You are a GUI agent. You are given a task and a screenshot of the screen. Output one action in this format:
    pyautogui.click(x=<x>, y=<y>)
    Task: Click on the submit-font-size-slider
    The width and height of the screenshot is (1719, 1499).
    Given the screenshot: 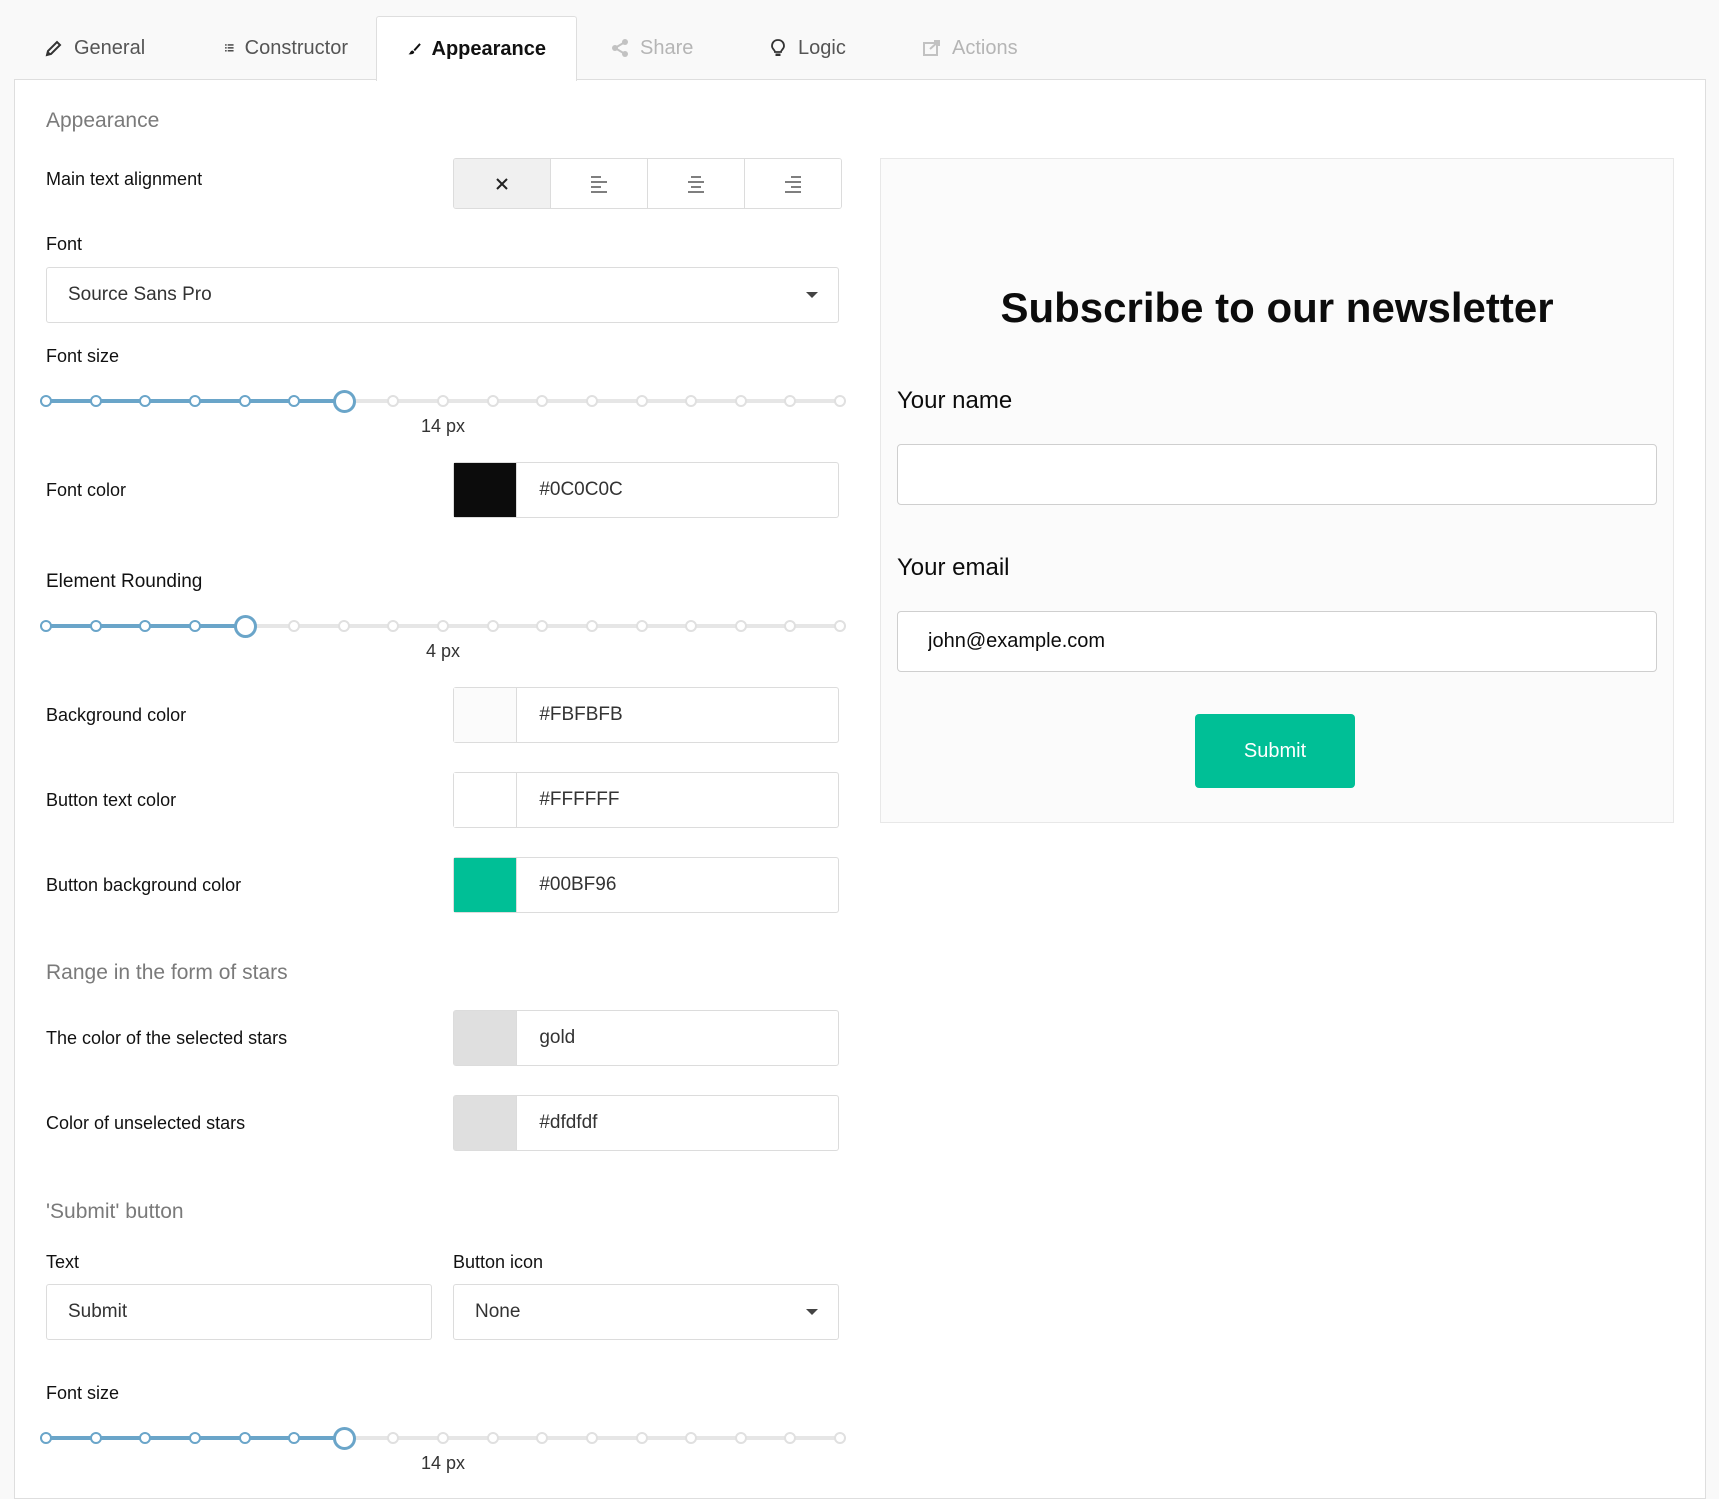 What is the action you would take?
    pyautogui.click(x=443, y=1438)
    